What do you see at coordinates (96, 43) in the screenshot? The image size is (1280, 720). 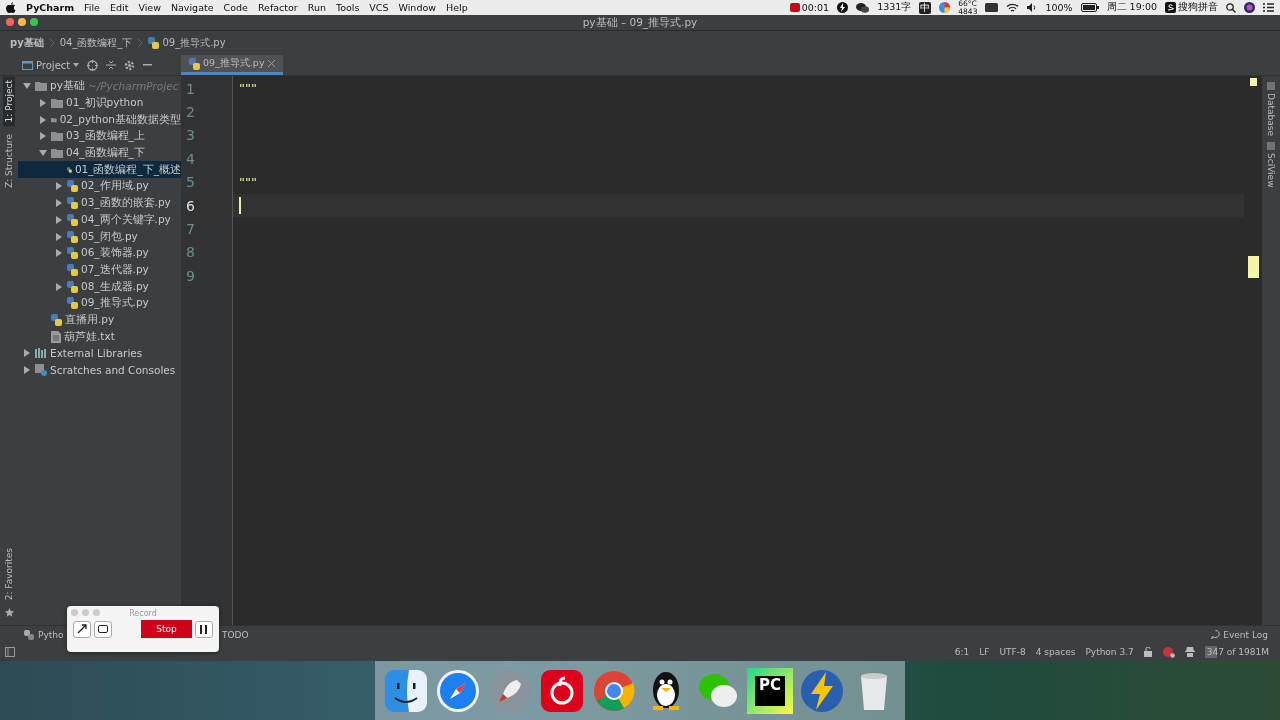 I see `breadcrumb: 04_函数编程_下` at bounding box center [96, 43].